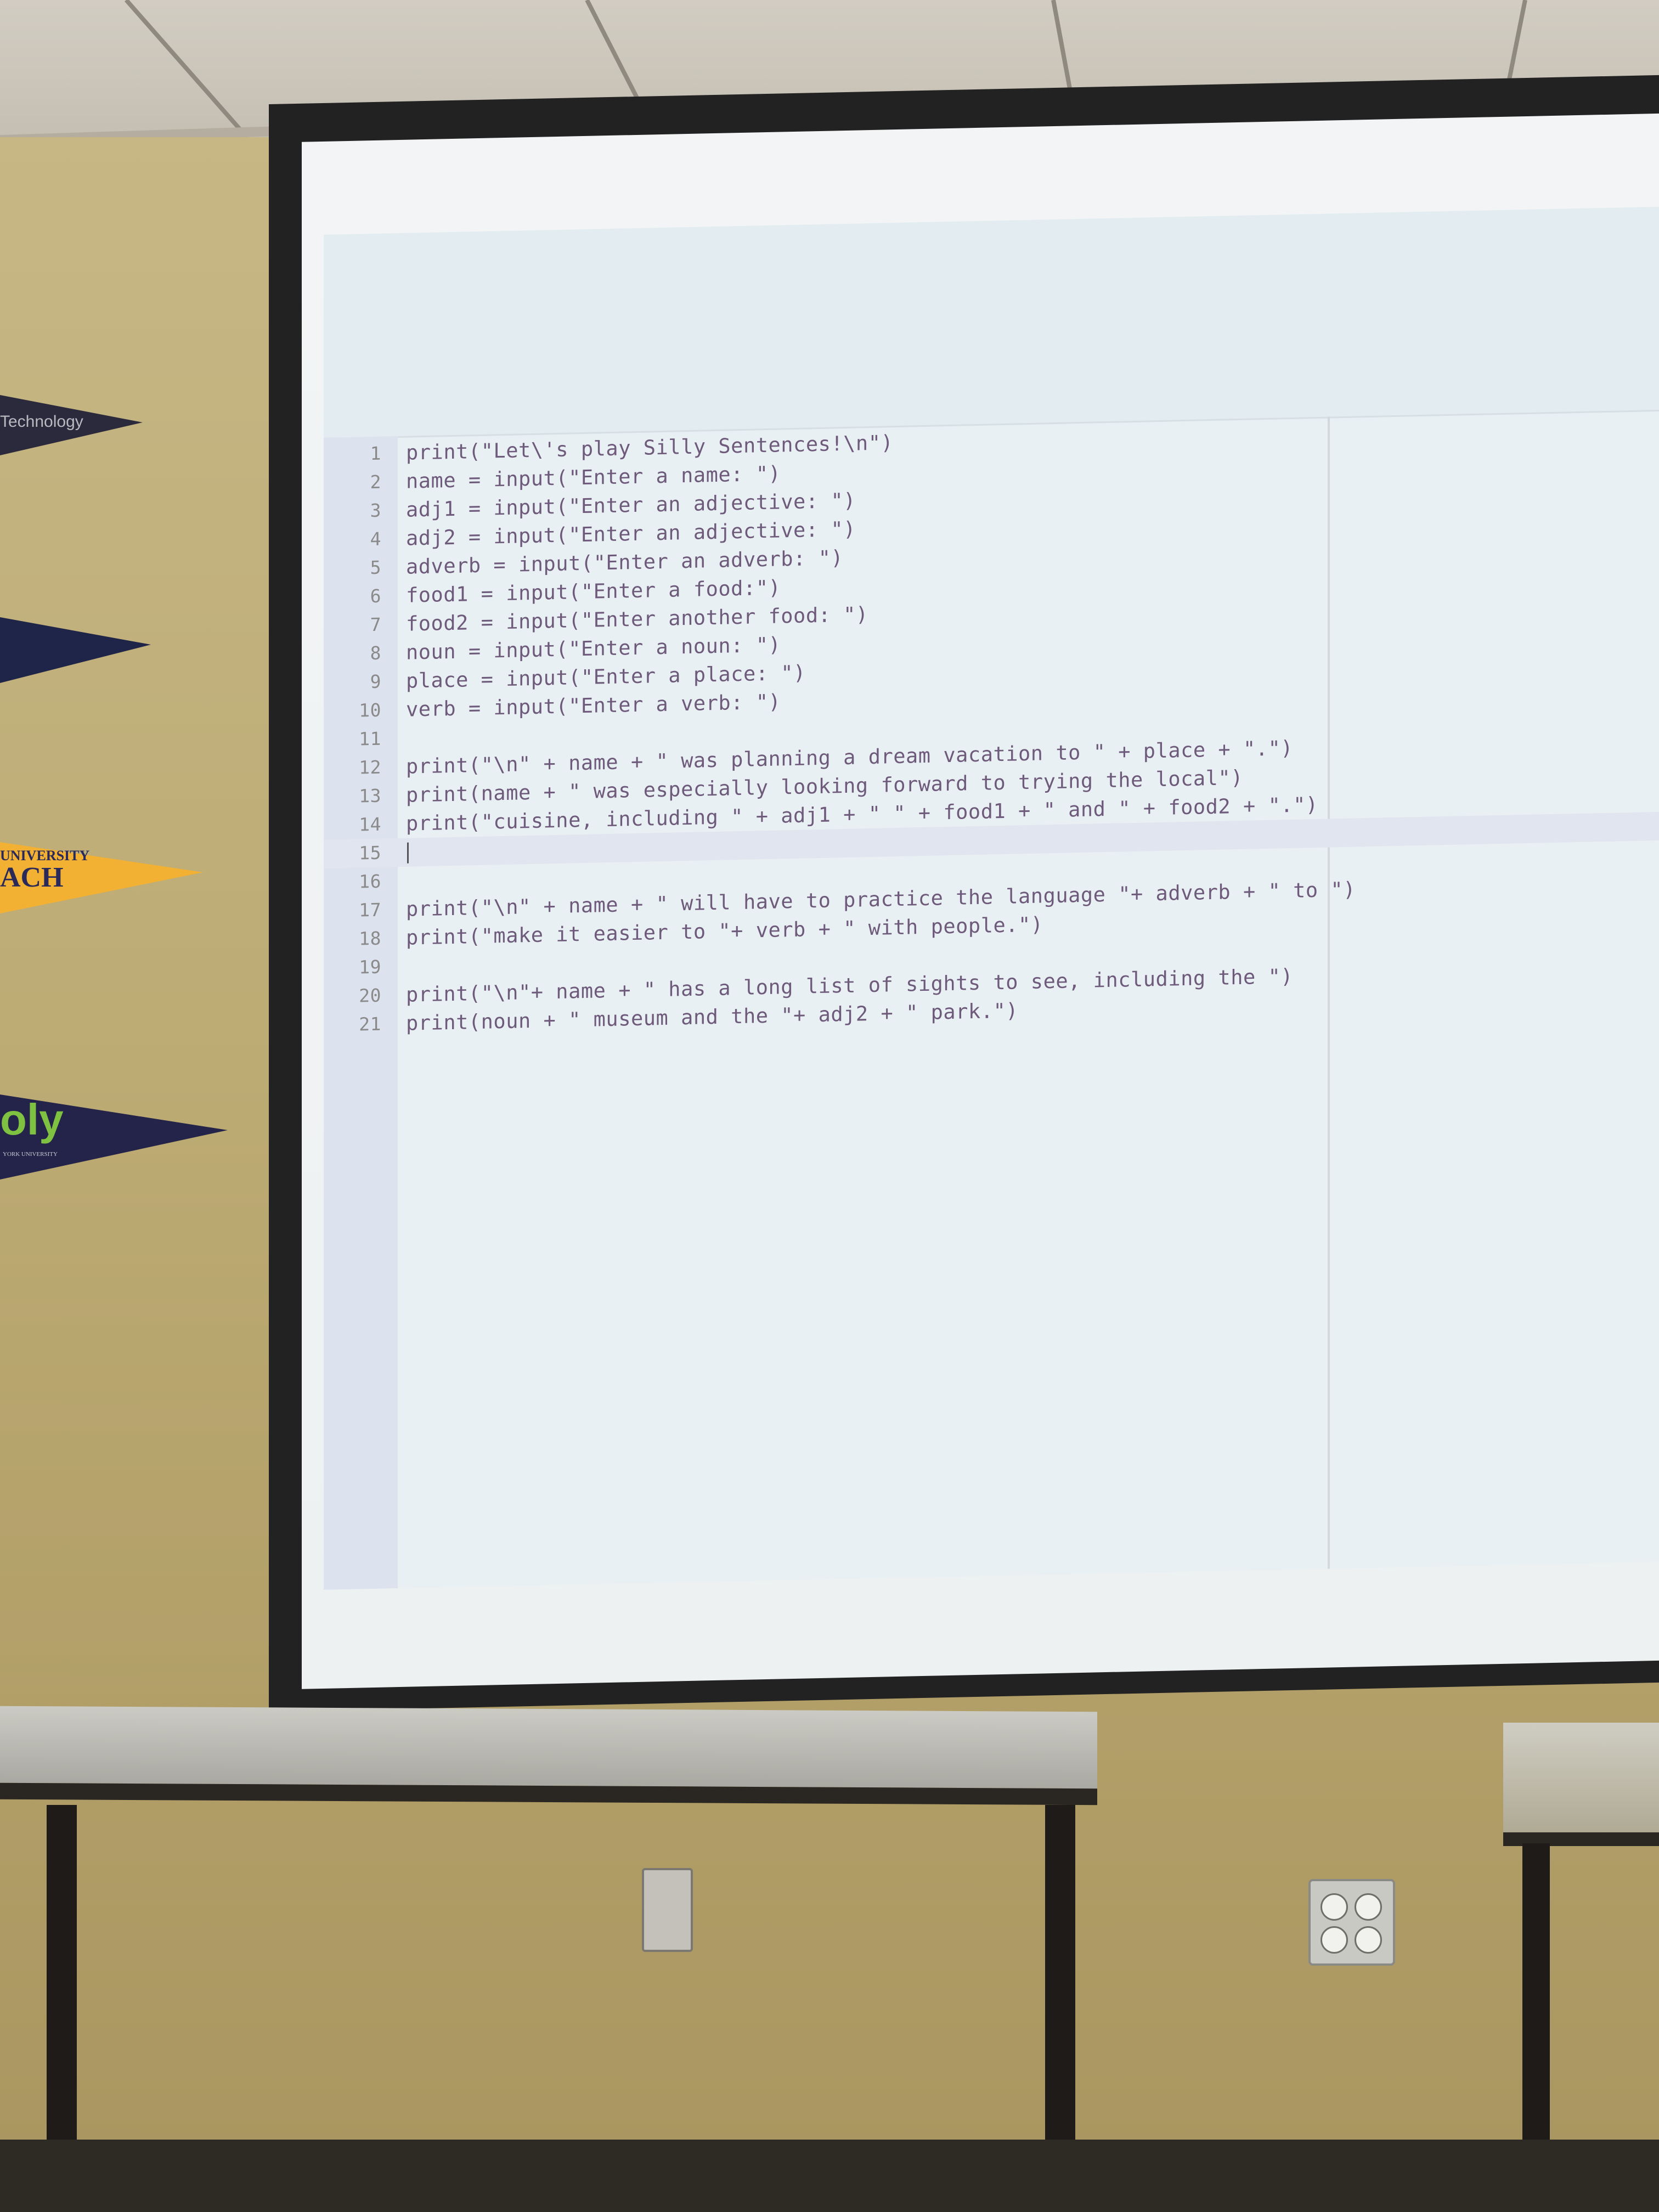 This screenshot has width=1659, height=2212. What do you see at coordinates (32, 878) in the screenshot?
I see `pennant-3-sub: ACH` at bounding box center [32, 878].